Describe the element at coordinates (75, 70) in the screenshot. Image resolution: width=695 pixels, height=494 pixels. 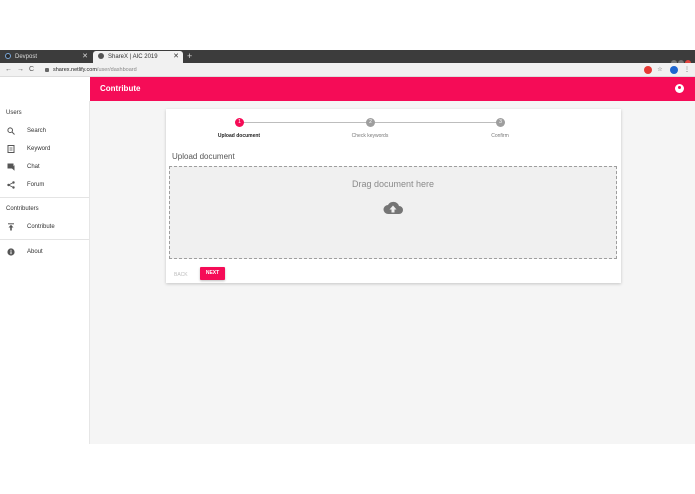
I see `url-host: sharex.netlify.com` at that location.